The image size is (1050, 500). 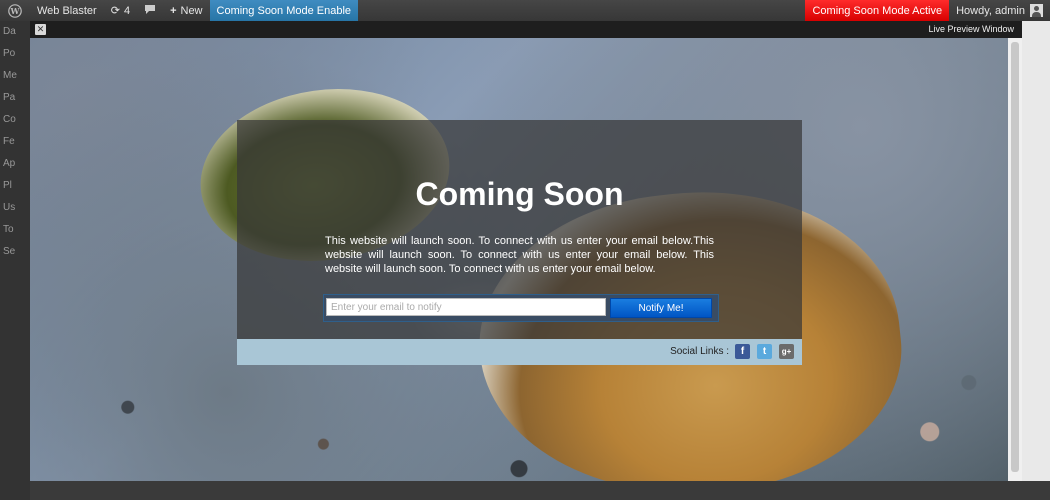 I want to click on sidebar-fragment: Us, so click(x=9, y=207).